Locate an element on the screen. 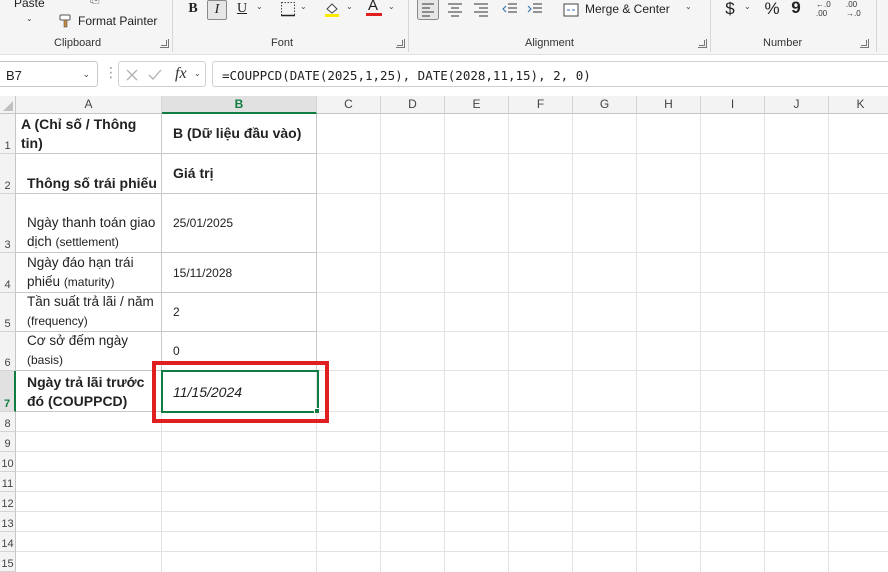 The width and height of the screenshot is (888, 572). merge-center-button: Merge & Center ⌄ is located at coordinates (632, 10).